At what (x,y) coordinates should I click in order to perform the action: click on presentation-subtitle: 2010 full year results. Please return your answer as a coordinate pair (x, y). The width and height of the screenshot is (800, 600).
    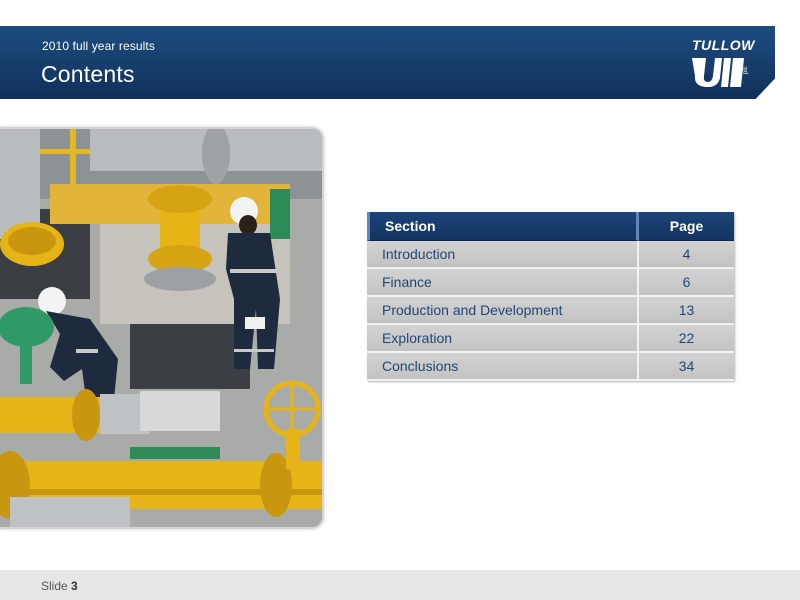
    Looking at the image, I should click on (98, 46).